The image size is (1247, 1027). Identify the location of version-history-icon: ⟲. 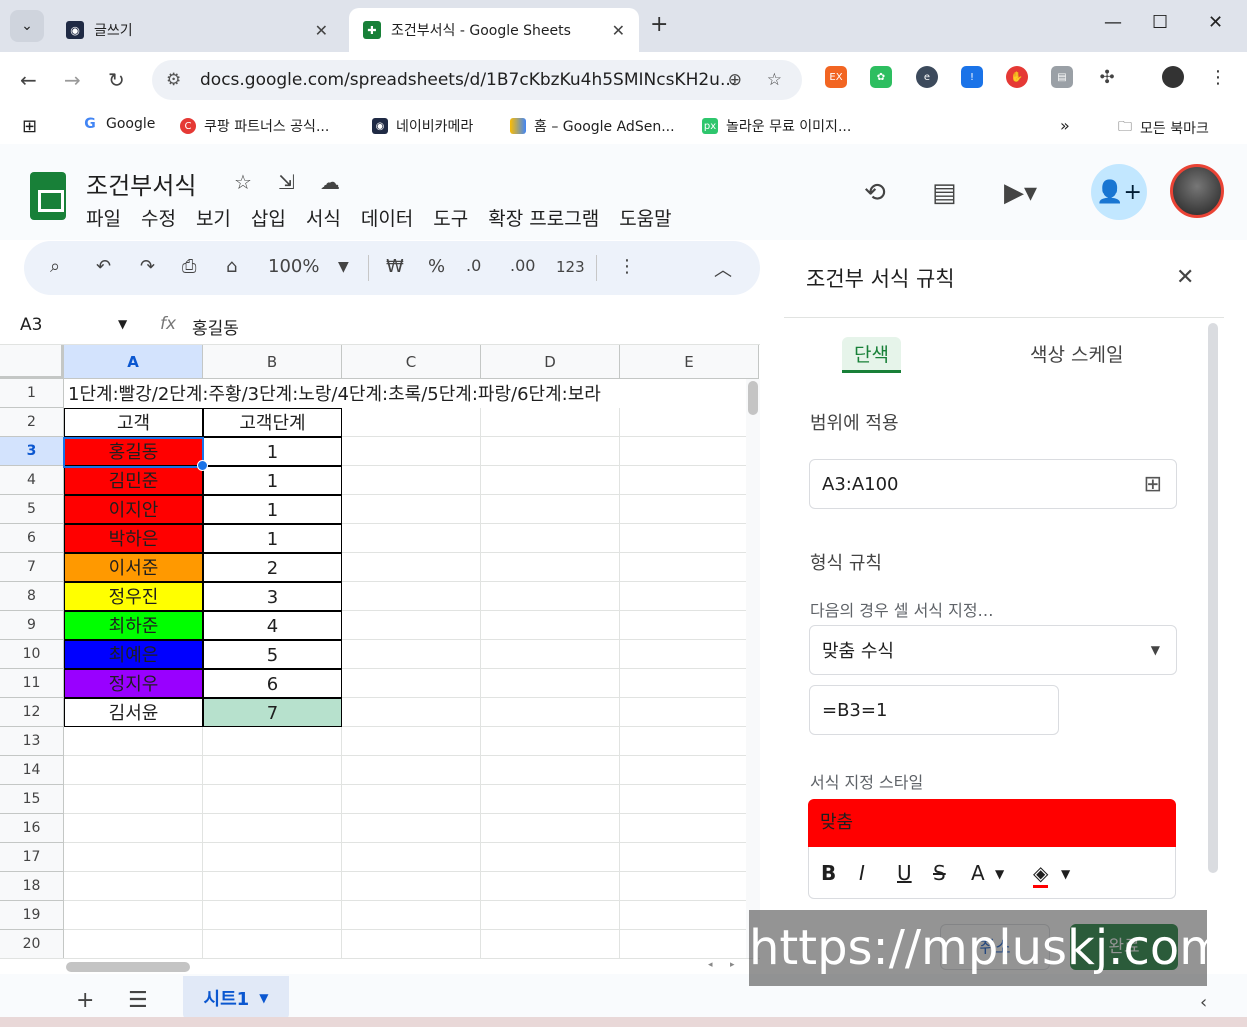
(875, 193).